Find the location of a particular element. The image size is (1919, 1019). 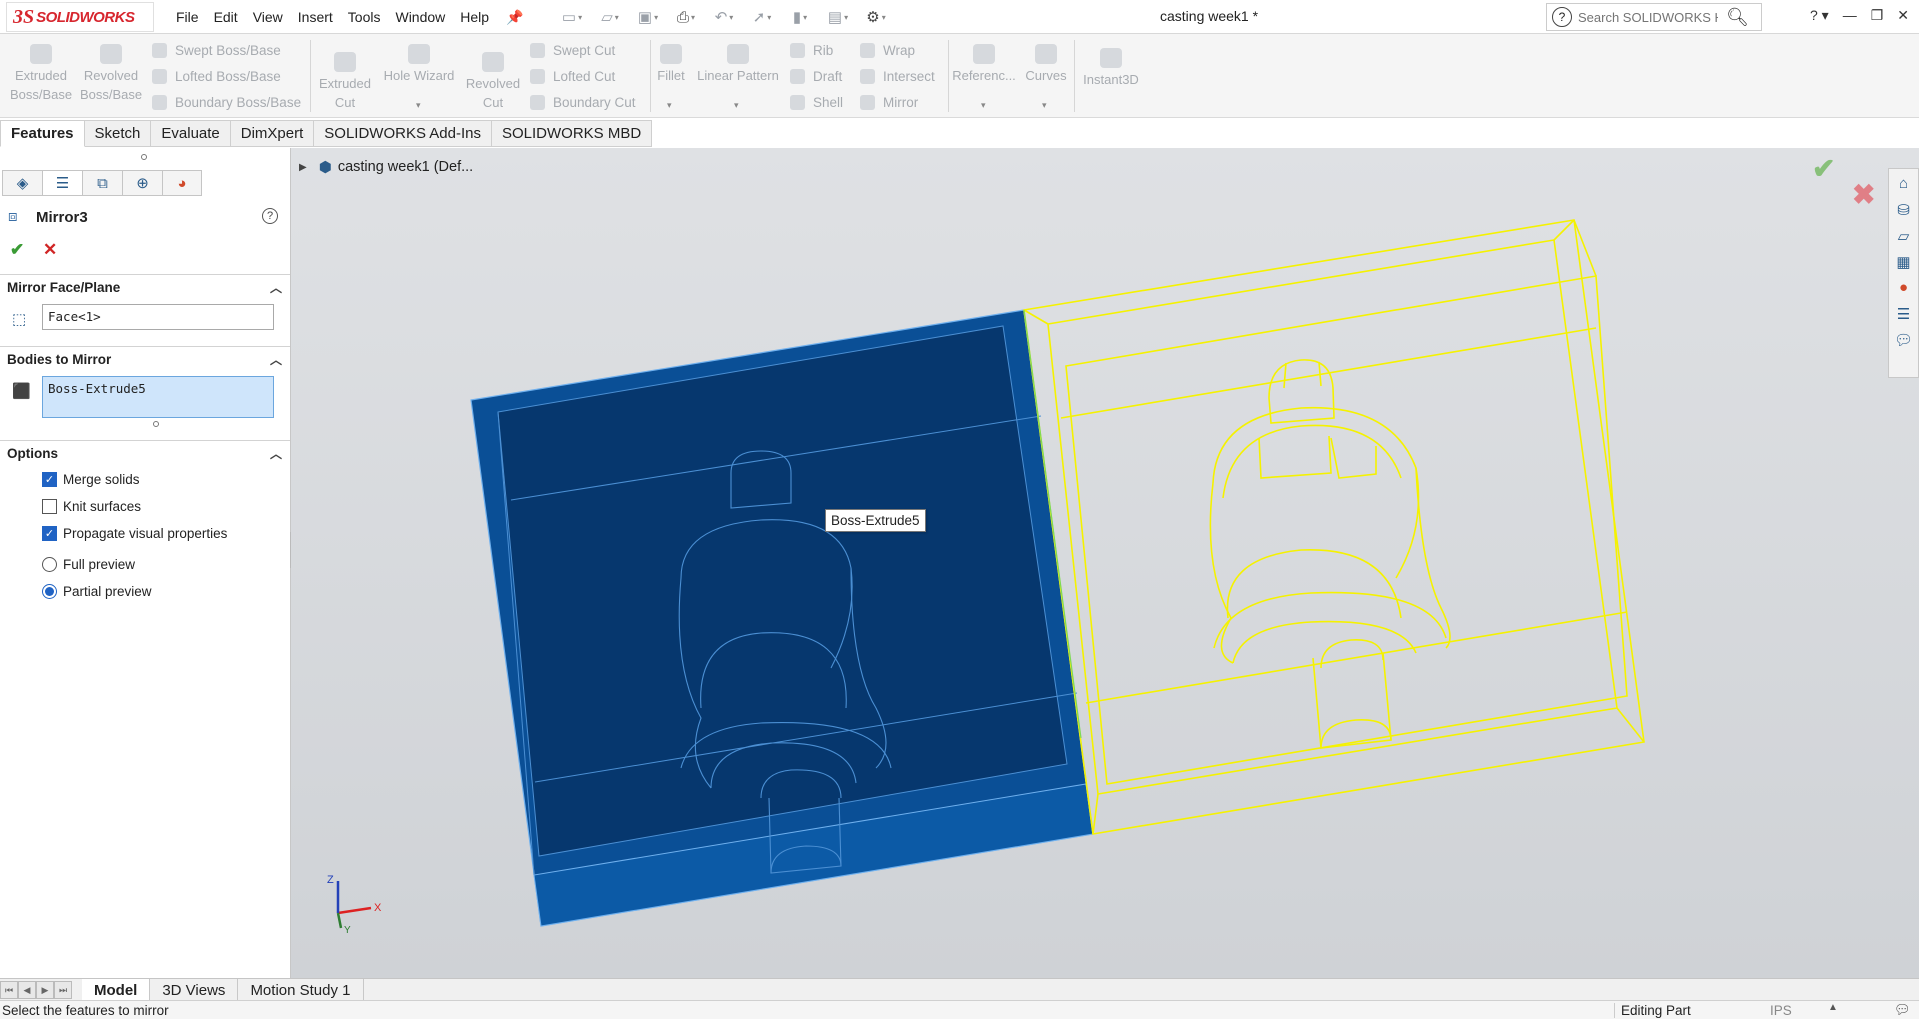

configuration-manager-tab-icon: ⧉ is located at coordinates (102, 183).